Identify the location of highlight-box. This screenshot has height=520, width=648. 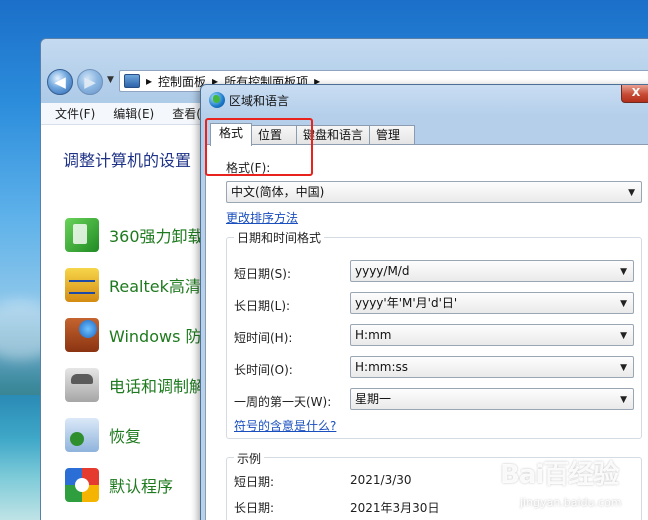
(259, 147).